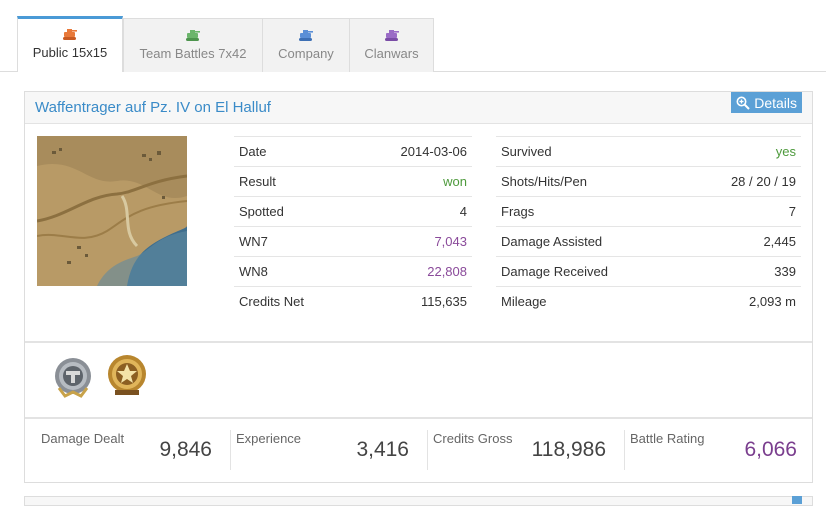  Describe the element at coordinates (667, 438) in the screenshot. I see `summary-label: Battle Rating` at that location.